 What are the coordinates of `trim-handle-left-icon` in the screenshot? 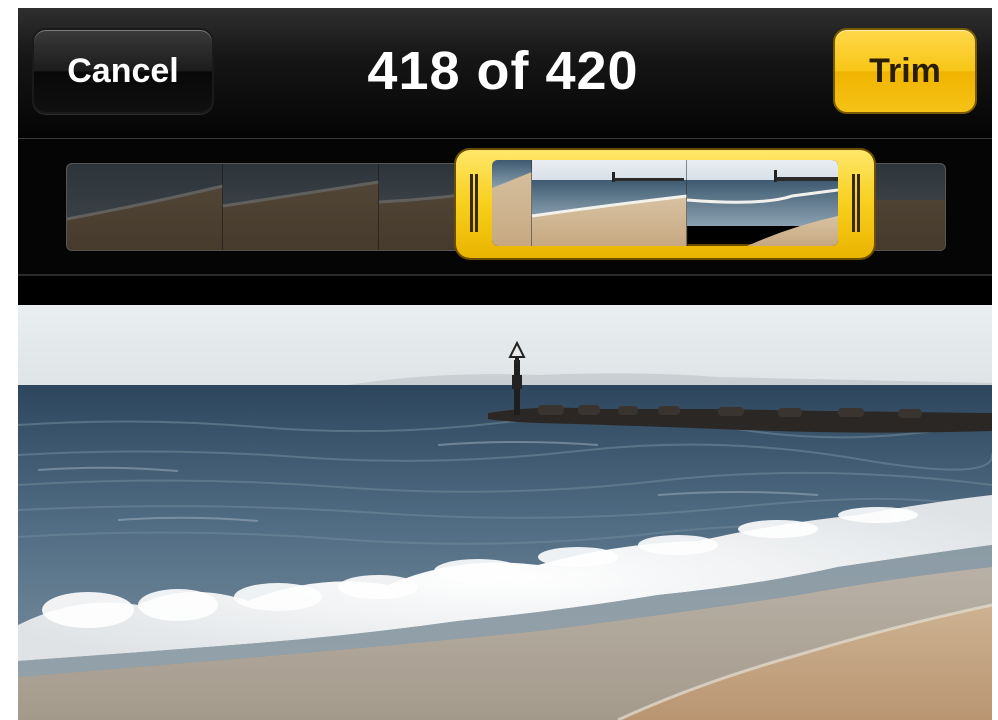 It's located at (474, 203).